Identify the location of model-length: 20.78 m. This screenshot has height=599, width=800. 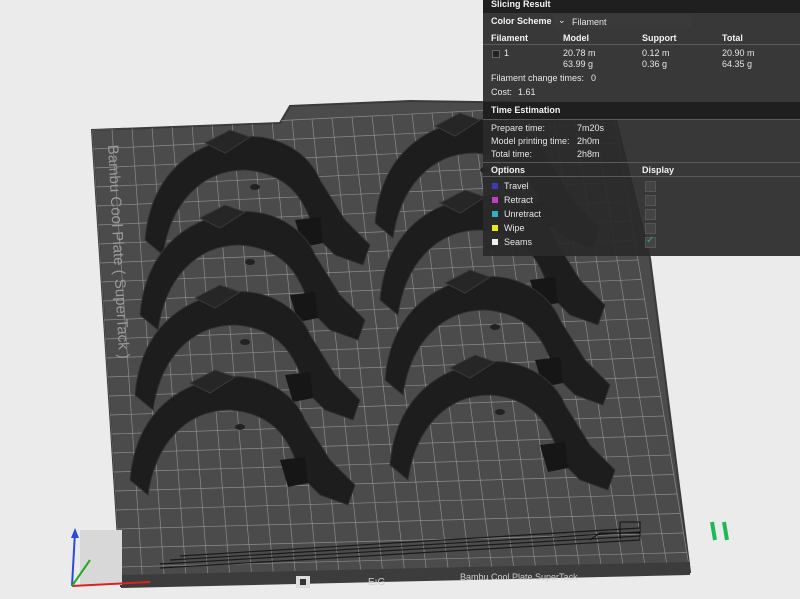
(579, 53).